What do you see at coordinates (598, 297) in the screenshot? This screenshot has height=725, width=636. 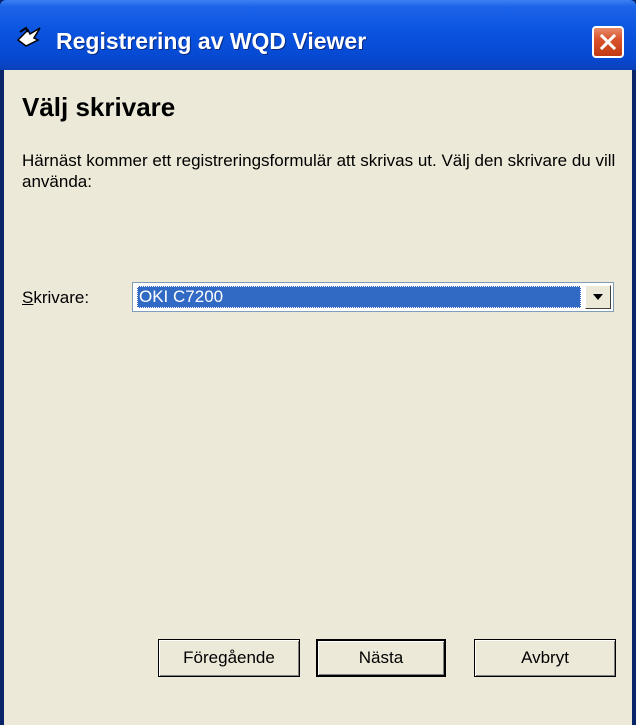 I see `printer-dropdown-button` at bounding box center [598, 297].